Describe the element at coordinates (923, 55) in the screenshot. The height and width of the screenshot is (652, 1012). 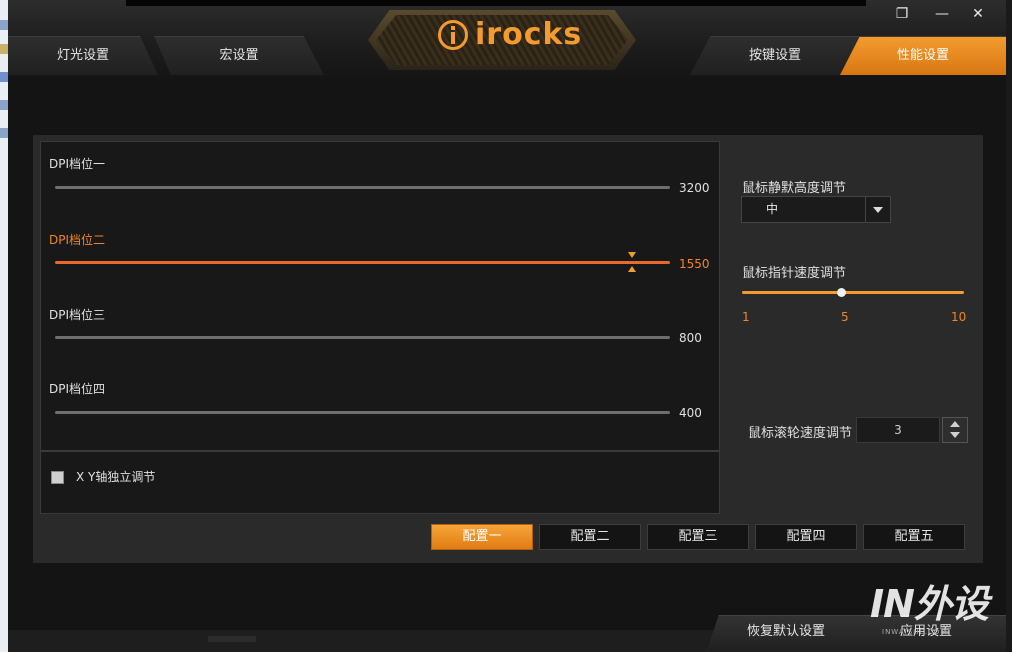
I see `tab-performance: 性能设置` at that location.